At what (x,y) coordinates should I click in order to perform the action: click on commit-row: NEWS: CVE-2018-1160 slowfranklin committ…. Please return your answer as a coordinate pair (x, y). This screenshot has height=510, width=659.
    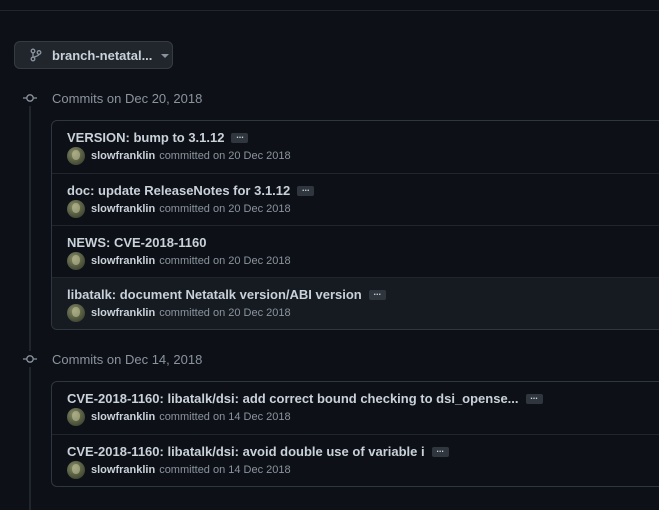
    Looking at the image, I should click on (355, 251).